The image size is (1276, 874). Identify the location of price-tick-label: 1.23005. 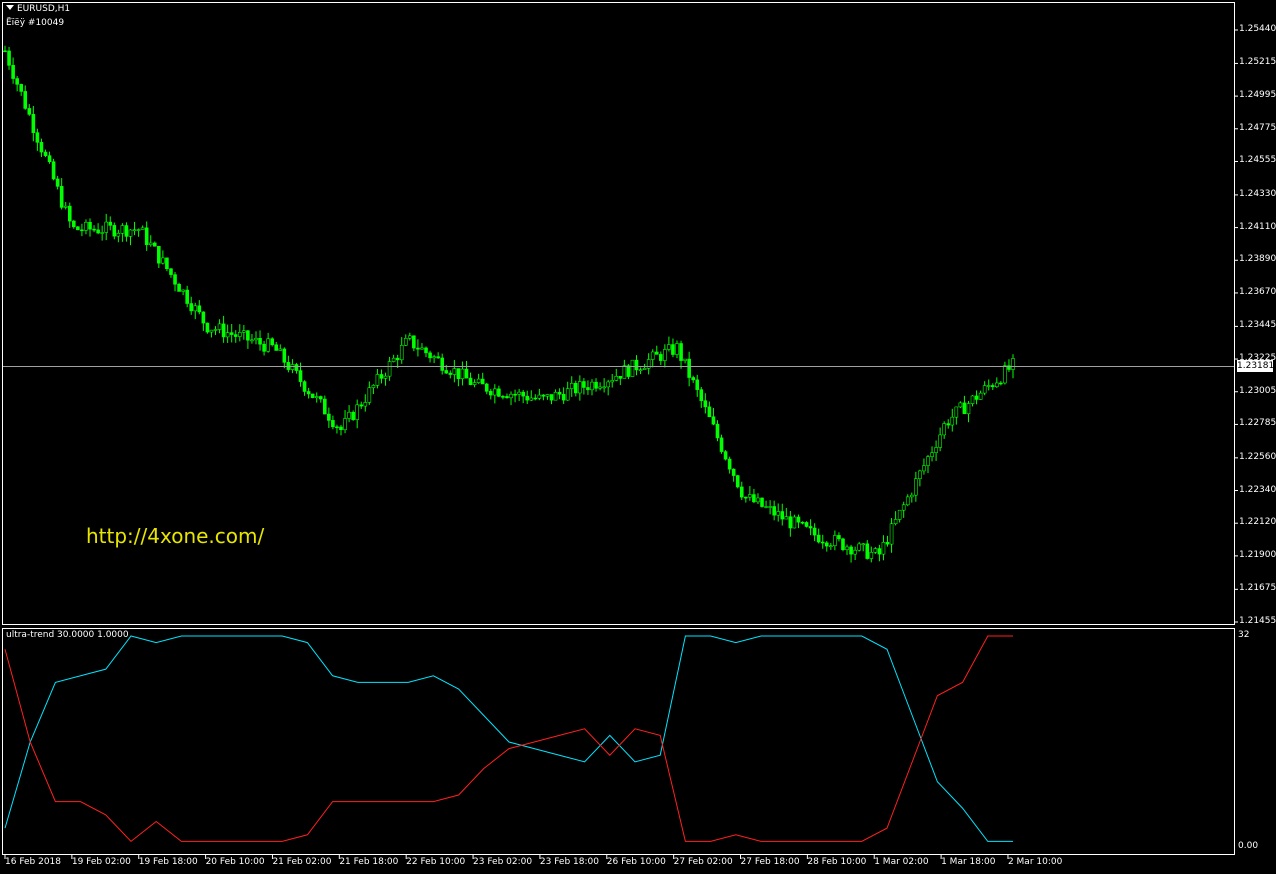
(1257, 390).